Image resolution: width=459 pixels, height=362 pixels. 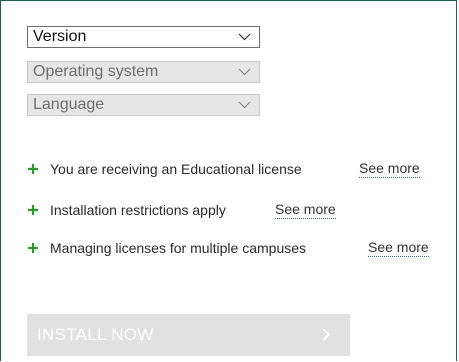 What do you see at coordinates (69, 104) in the screenshot?
I see `language-select-label: Language` at bounding box center [69, 104].